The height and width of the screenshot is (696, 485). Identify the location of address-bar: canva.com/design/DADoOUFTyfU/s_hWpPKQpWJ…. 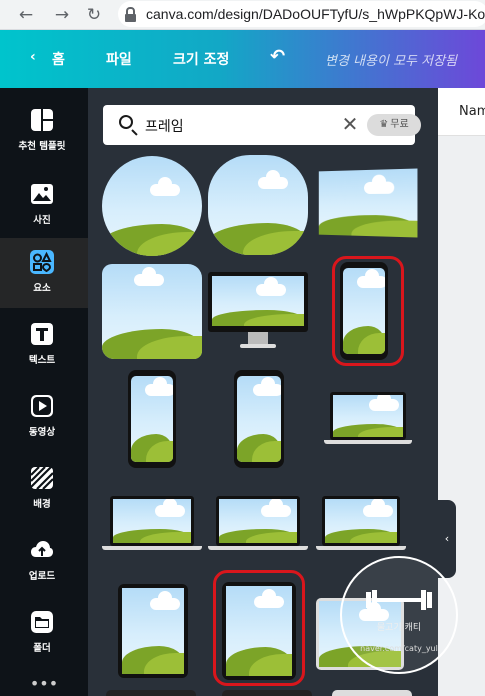
(301, 14).